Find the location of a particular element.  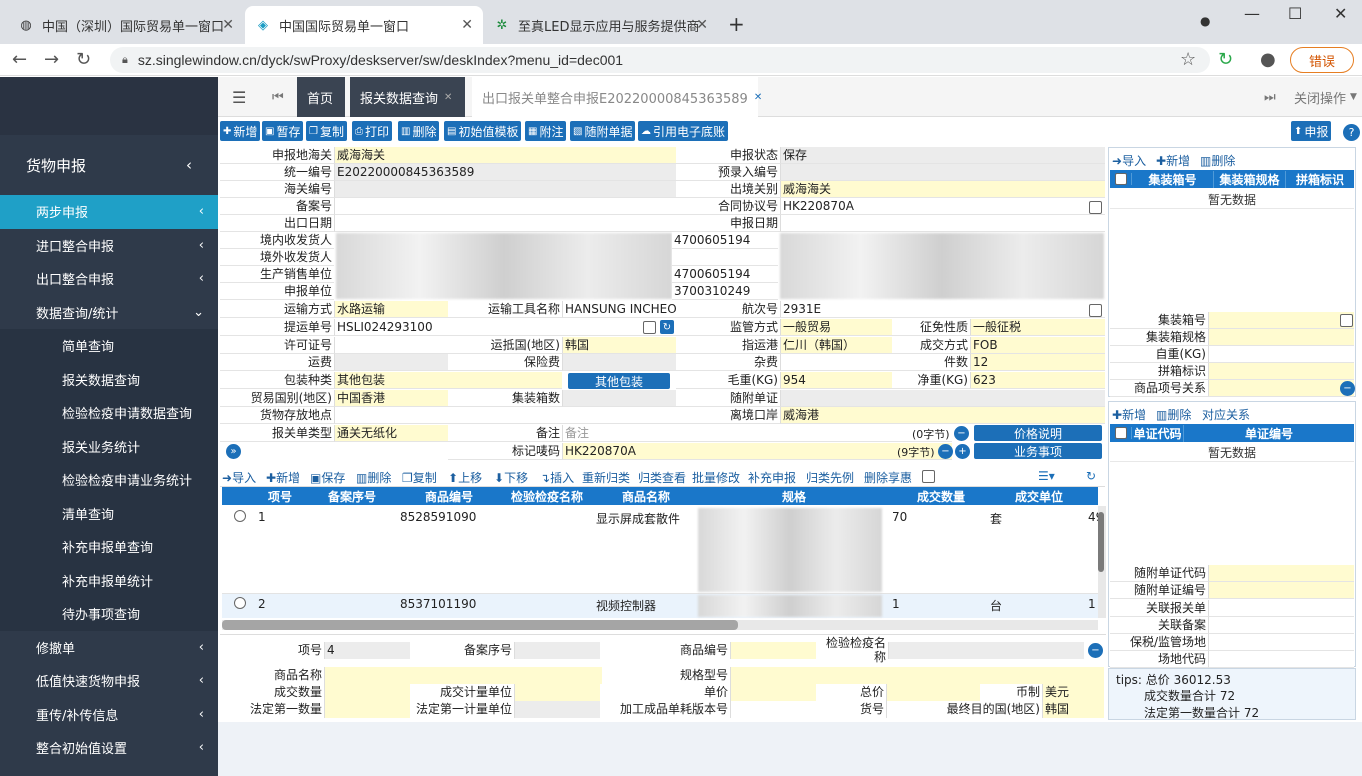

goods-save-button: ▣保存 is located at coordinates (327, 477).